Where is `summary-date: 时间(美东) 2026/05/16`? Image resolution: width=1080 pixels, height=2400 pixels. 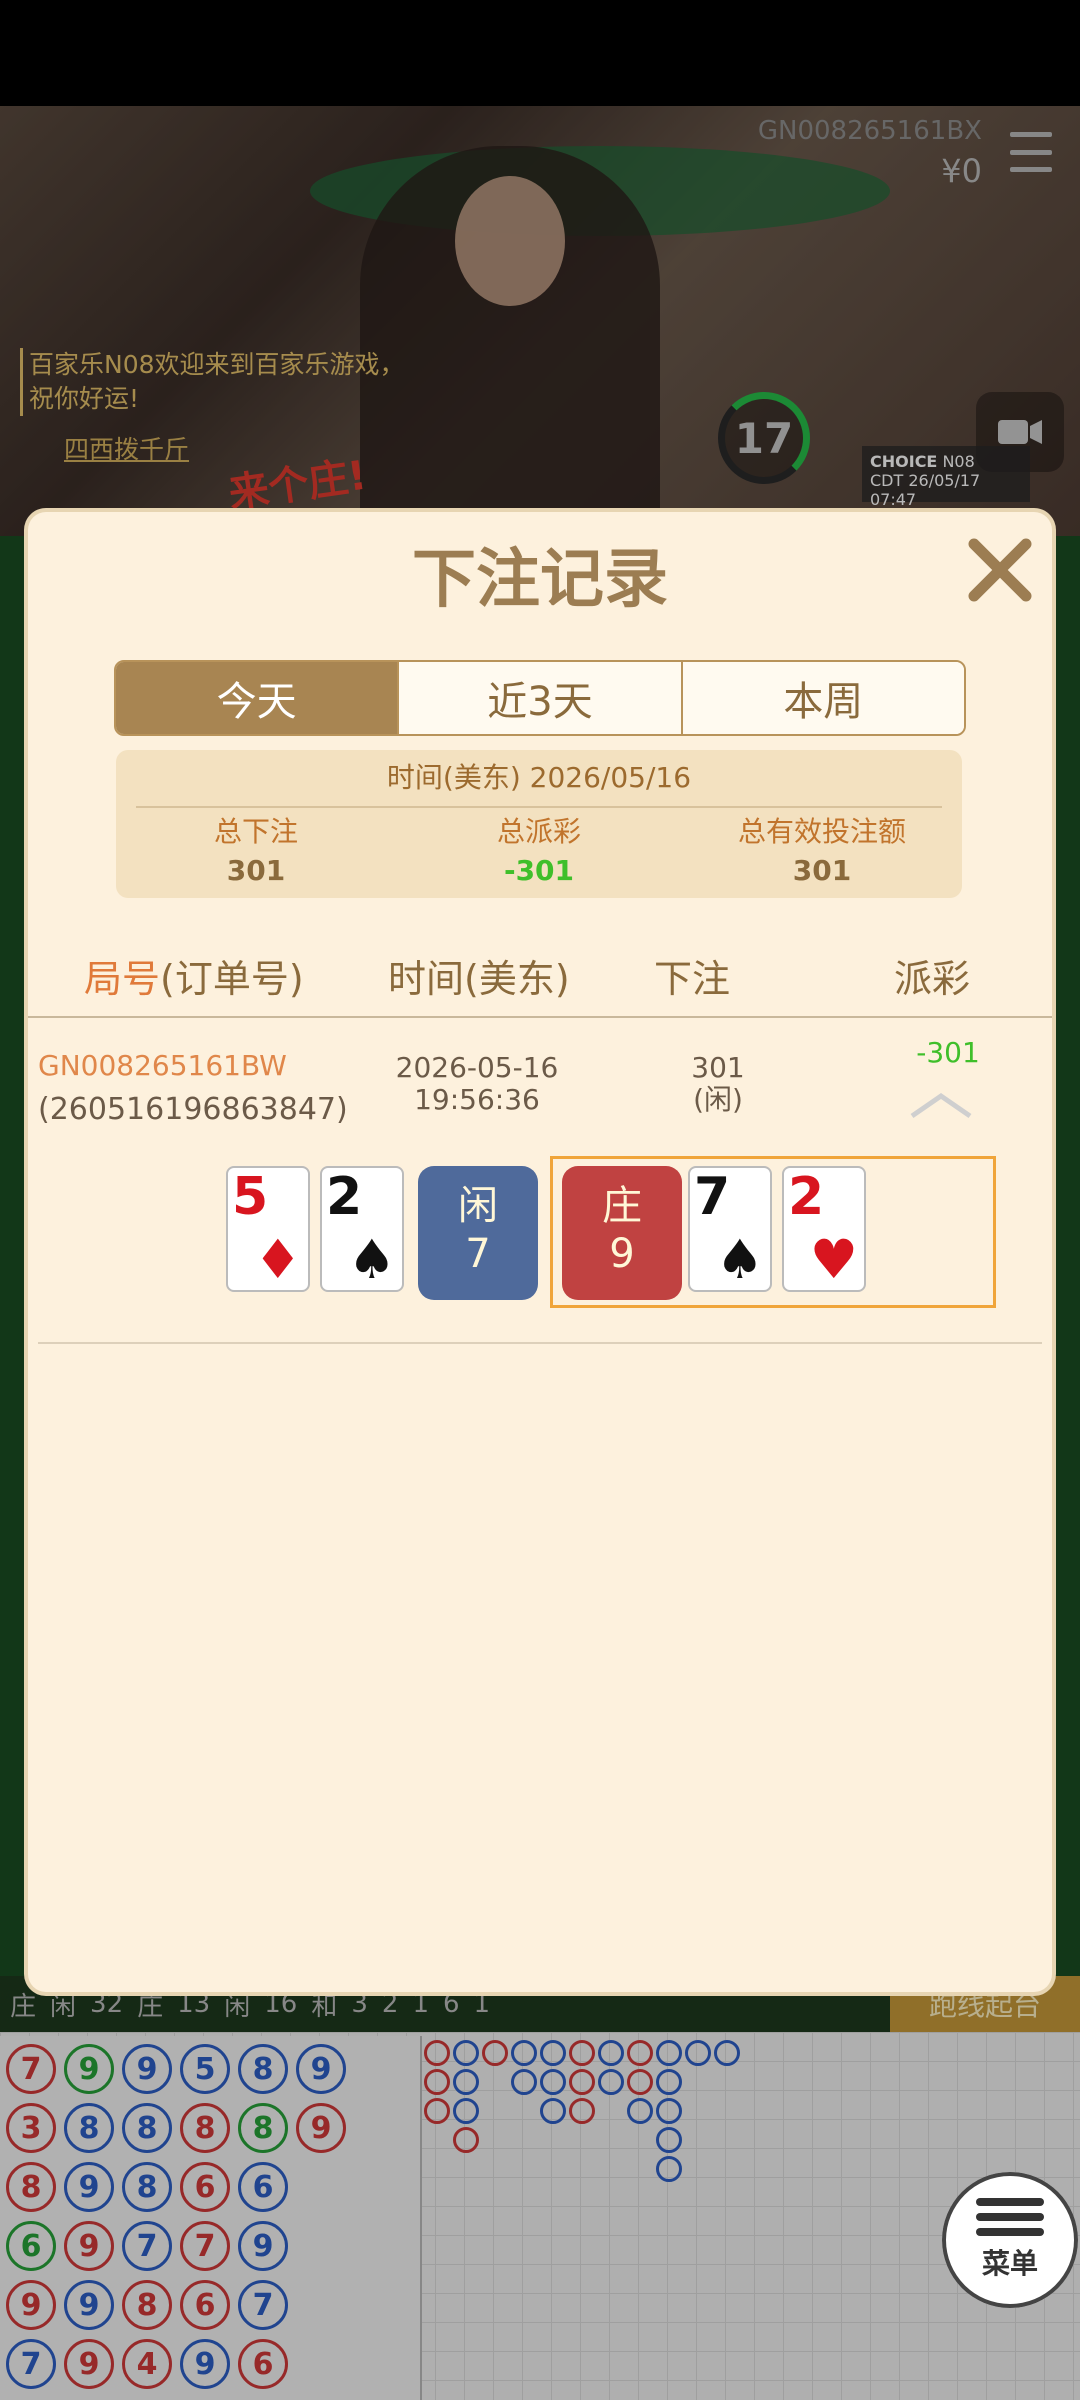
summary-date: 时间(美东) 2026/05/16 is located at coordinates (539, 777).